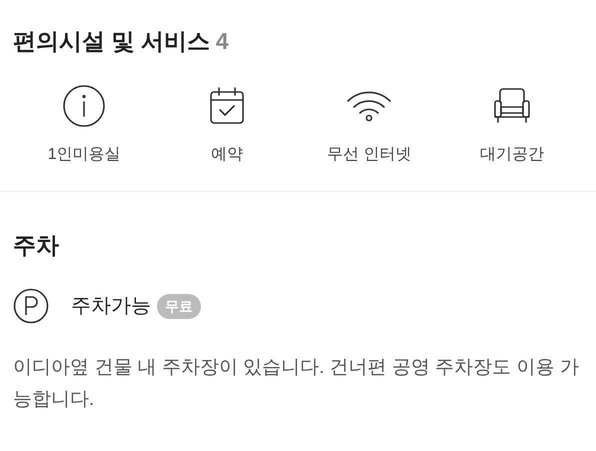 This screenshot has height=451, width=596. What do you see at coordinates (84, 106) in the screenshot?
I see `info-icon` at bounding box center [84, 106].